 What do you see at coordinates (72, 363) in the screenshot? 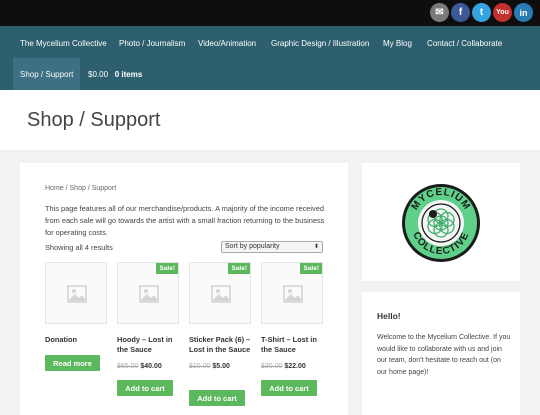
I see `read-more-button: Read more` at bounding box center [72, 363].